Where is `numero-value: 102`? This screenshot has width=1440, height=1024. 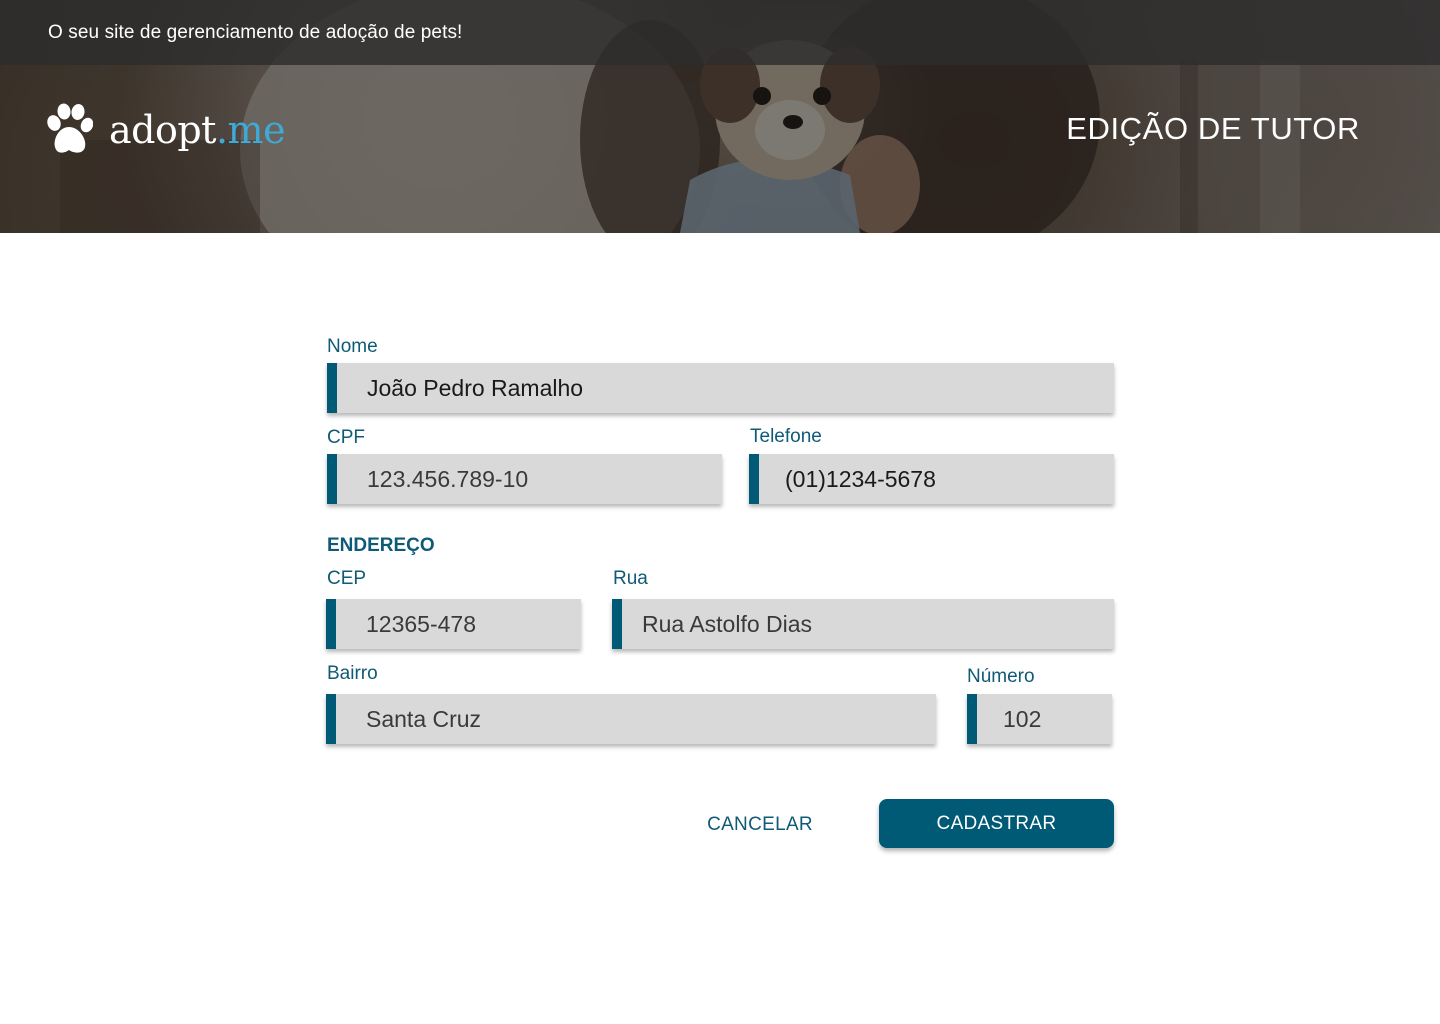 numero-value: 102 is located at coordinates (1022, 718).